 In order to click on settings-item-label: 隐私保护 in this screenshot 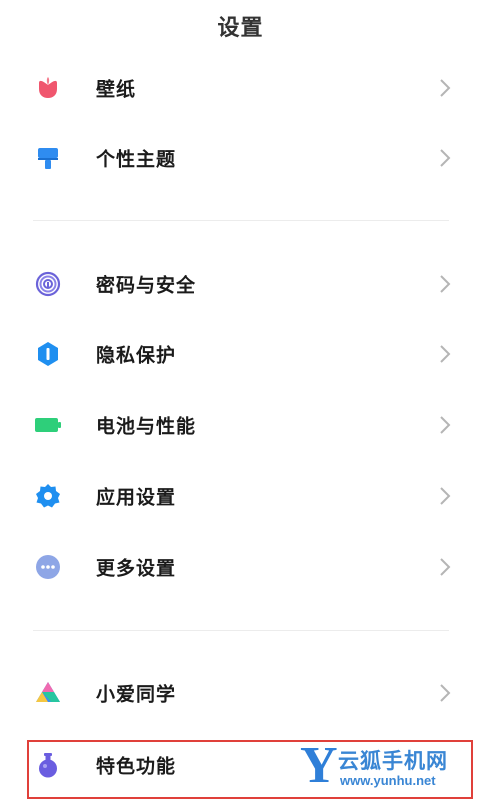, I will do `click(136, 356)`.